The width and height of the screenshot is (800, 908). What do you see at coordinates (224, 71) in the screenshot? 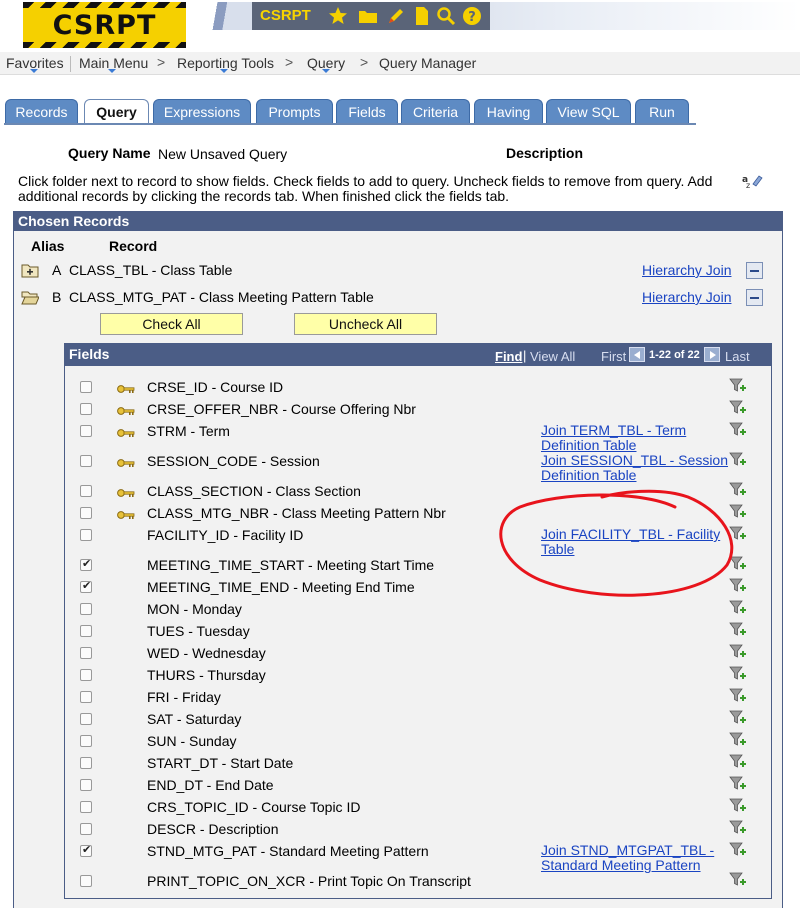
I see `reporting-tools-caret-icon` at bounding box center [224, 71].